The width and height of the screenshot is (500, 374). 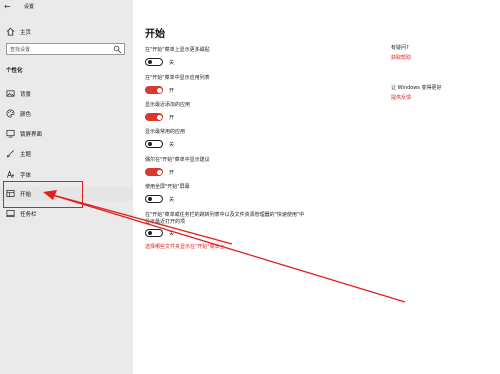 I want to click on give-feedback-link: 提供反馈, so click(x=401, y=97).